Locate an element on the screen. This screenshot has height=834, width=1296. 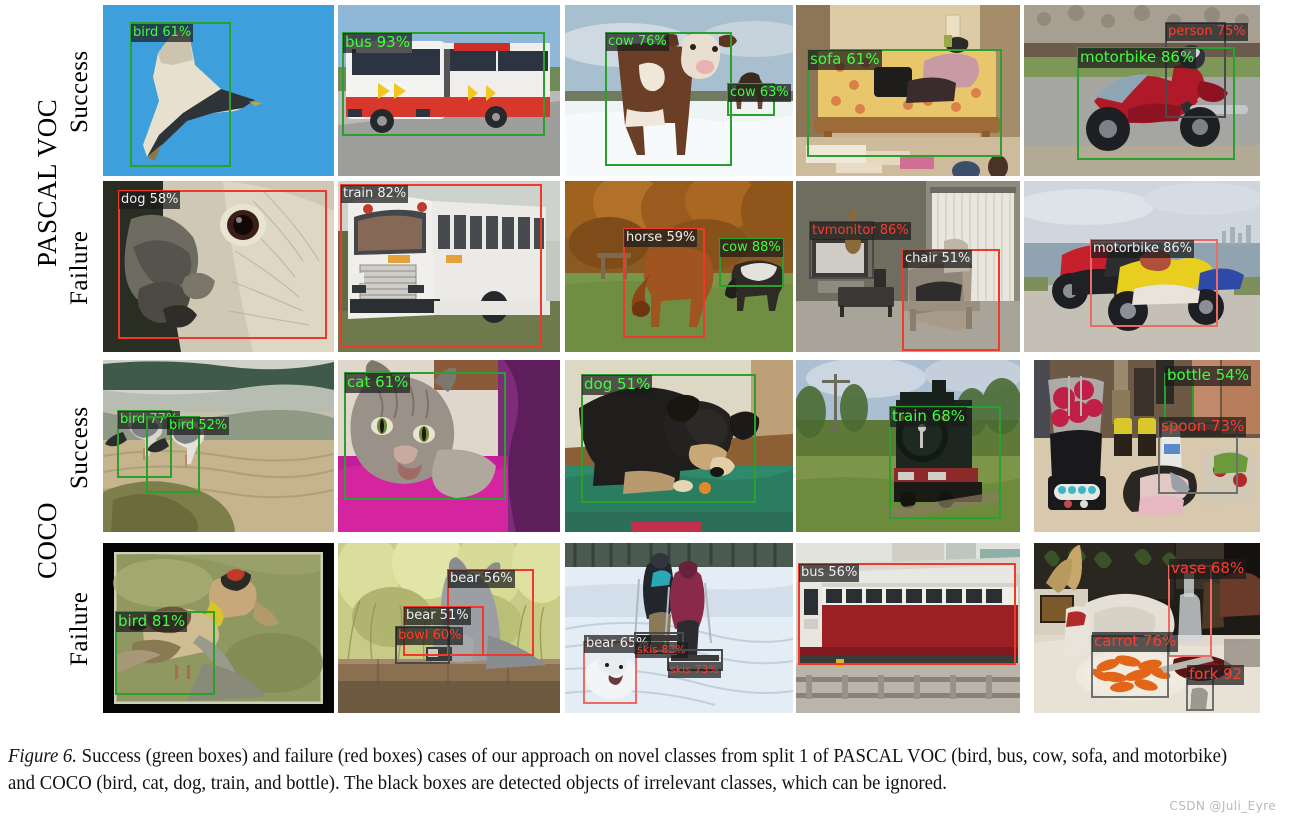
detection-label-cow-76: cow 76% is located at coordinates (637, 42).